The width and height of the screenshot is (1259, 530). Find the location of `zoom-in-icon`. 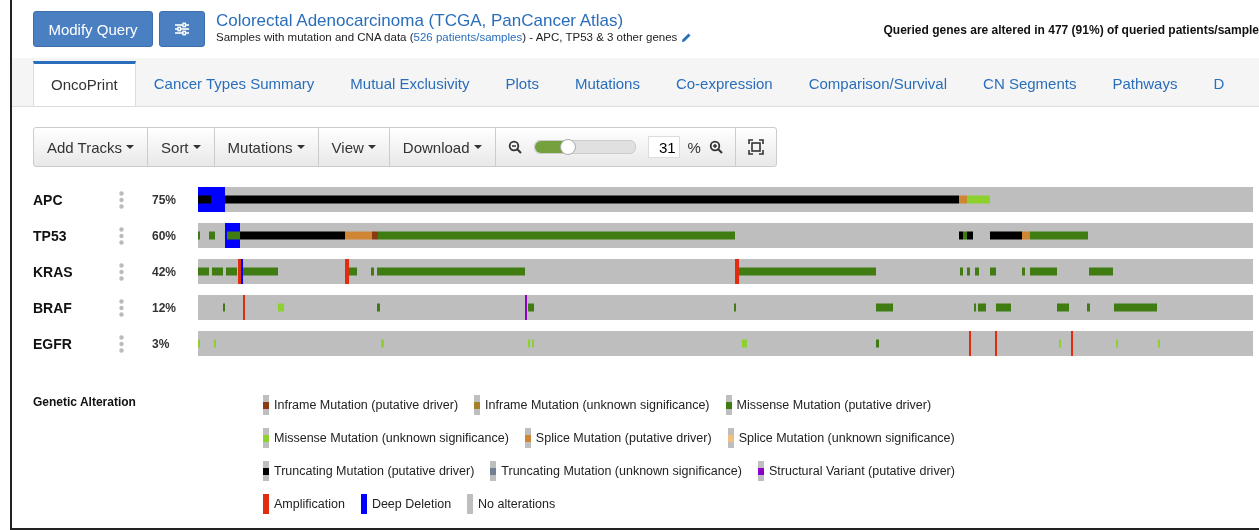

zoom-in-icon is located at coordinates (715, 147).